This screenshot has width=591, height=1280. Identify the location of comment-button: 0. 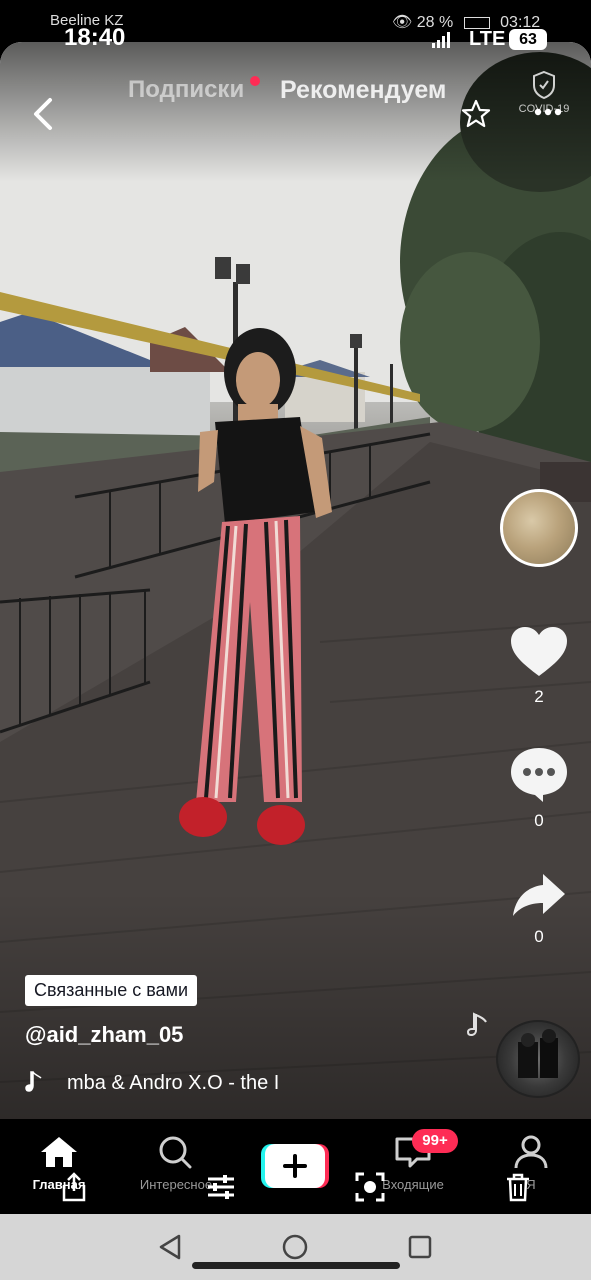
(539, 788).